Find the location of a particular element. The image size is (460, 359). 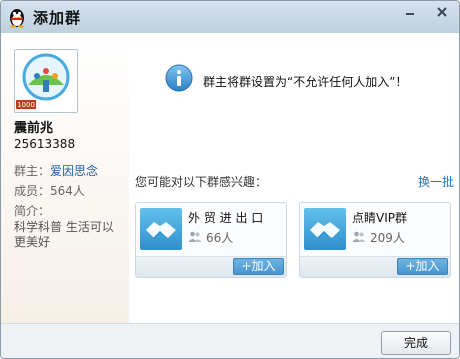

members-value: 564人 is located at coordinates (67, 191).